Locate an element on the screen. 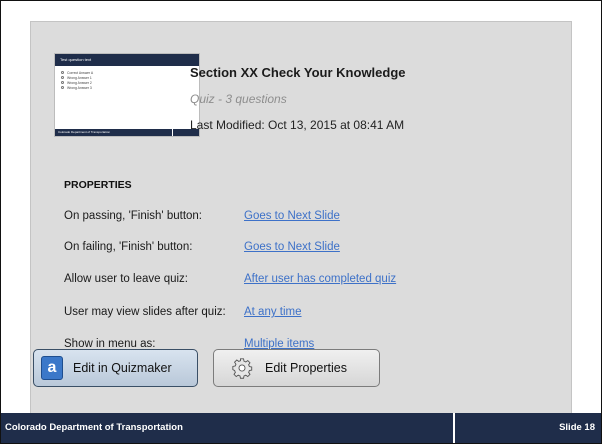 The image size is (602, 444). property-label: On failing, 'Finish' button: is located at coordinates (128, 247).